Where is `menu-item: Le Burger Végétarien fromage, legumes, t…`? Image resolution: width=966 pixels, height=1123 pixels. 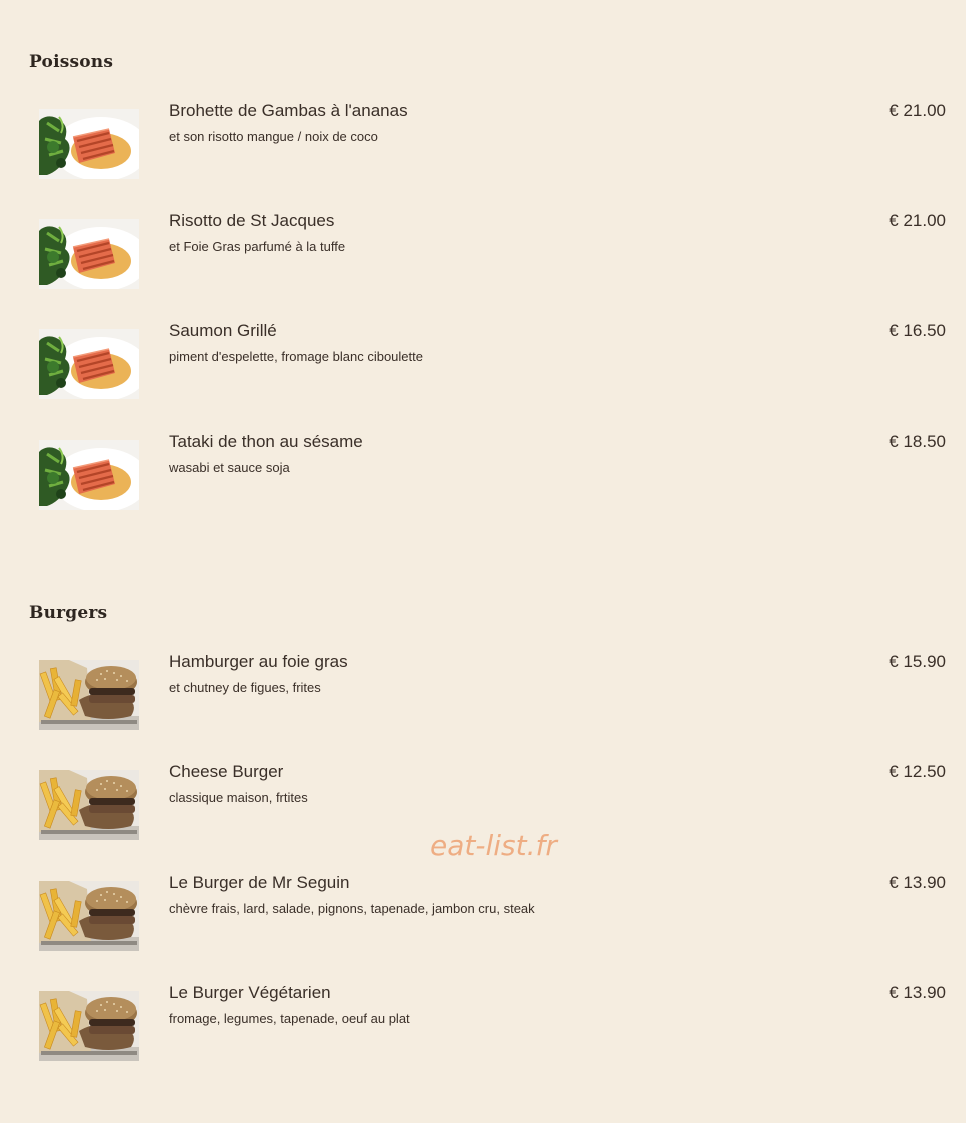
menu-item: Le Burger Végétarien fromage, legumes, t… is located at coordinates (483, 1028).